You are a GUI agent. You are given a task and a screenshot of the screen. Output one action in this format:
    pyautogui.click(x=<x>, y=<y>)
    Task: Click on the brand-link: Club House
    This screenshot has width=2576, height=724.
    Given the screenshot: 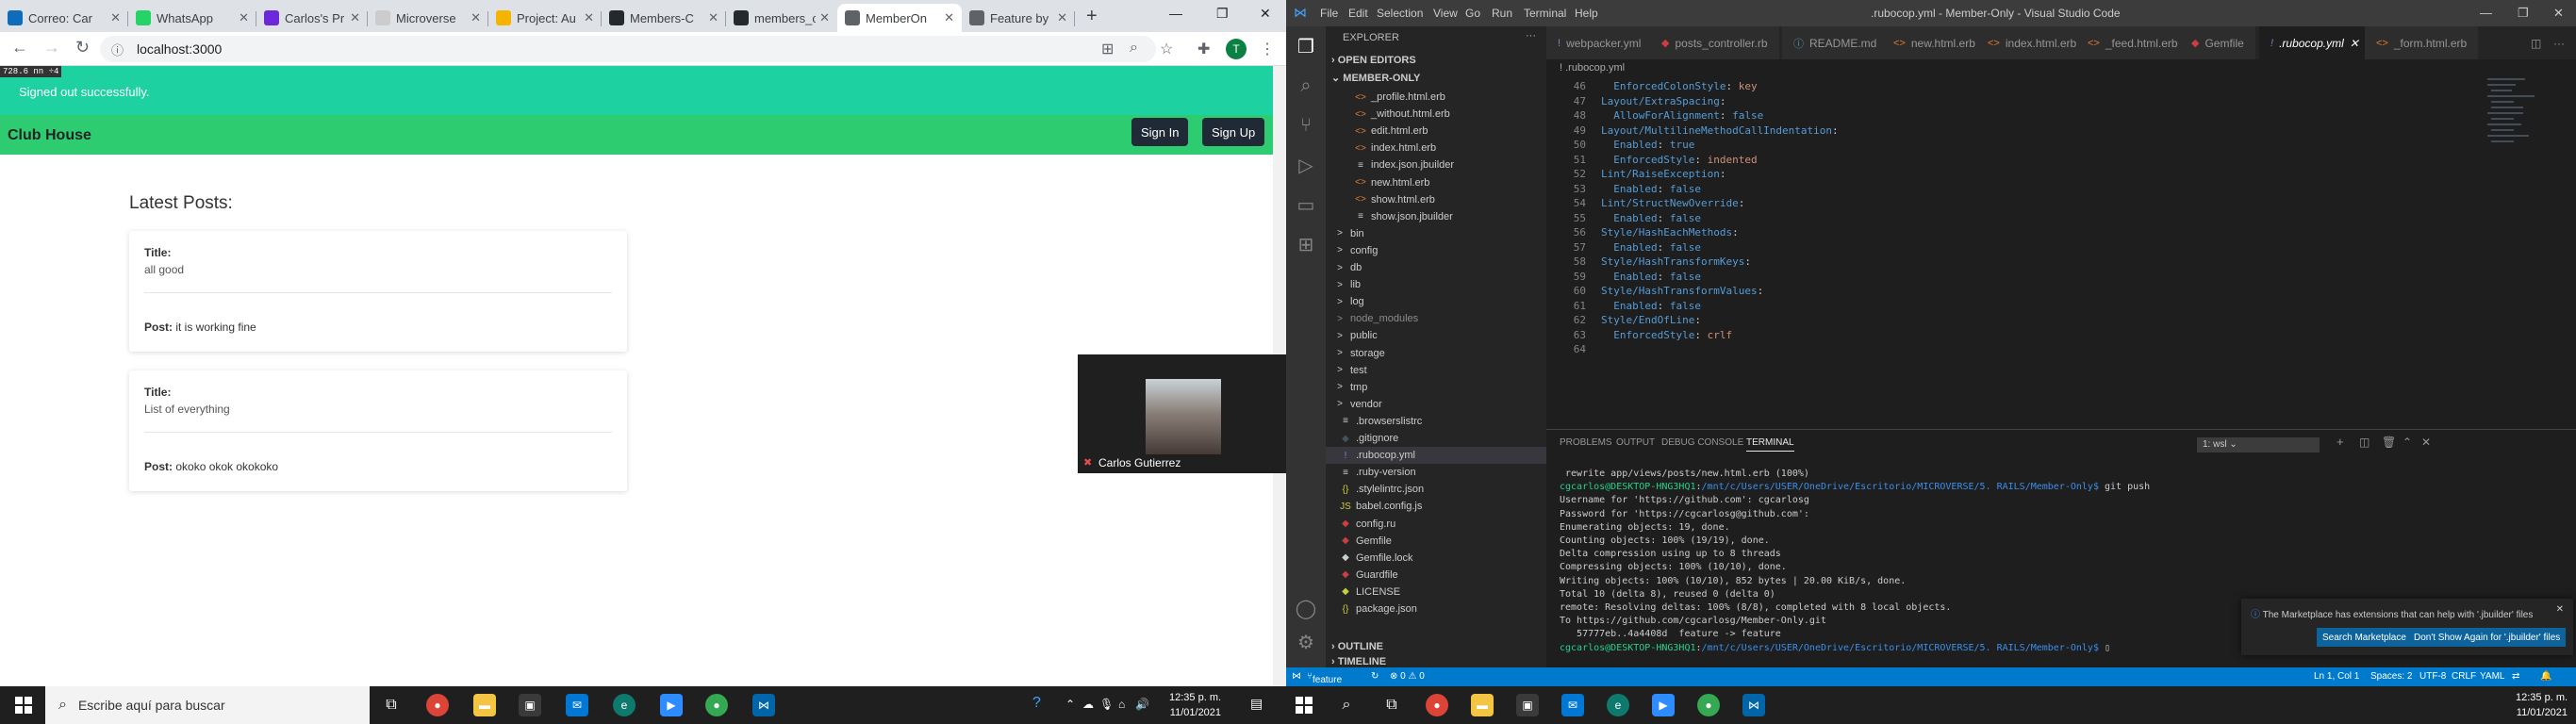 What is the action you would take?
    pyautogui.click(x=49, y=135)
    